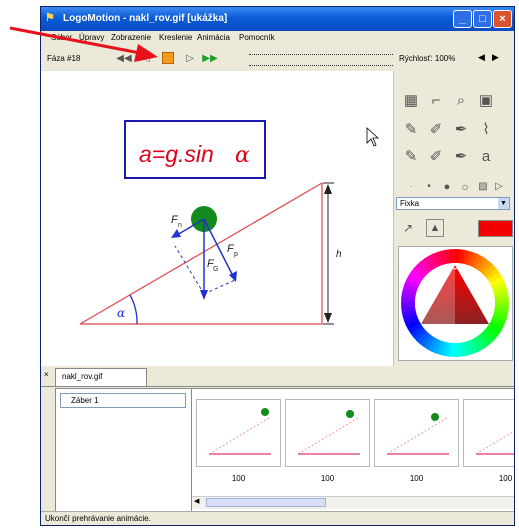  I want to click on pen-type-value: Fixka, so click(410, 203).